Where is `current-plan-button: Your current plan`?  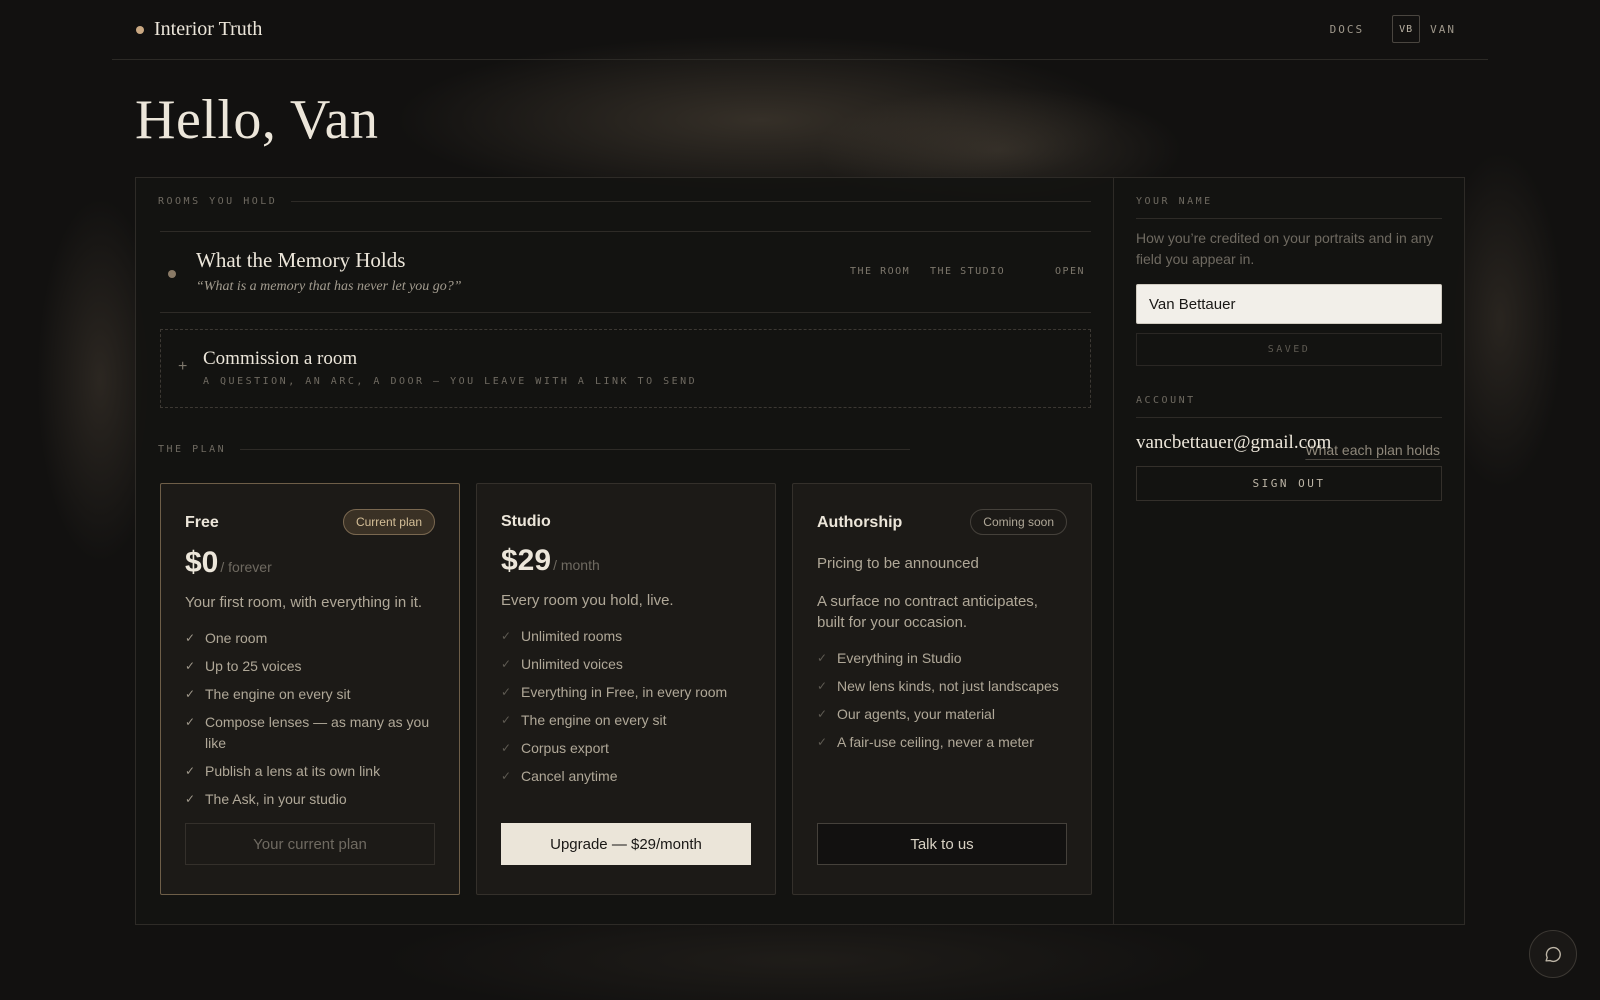 current-plan-button: Your current plan is located at coordinates (310, 844).